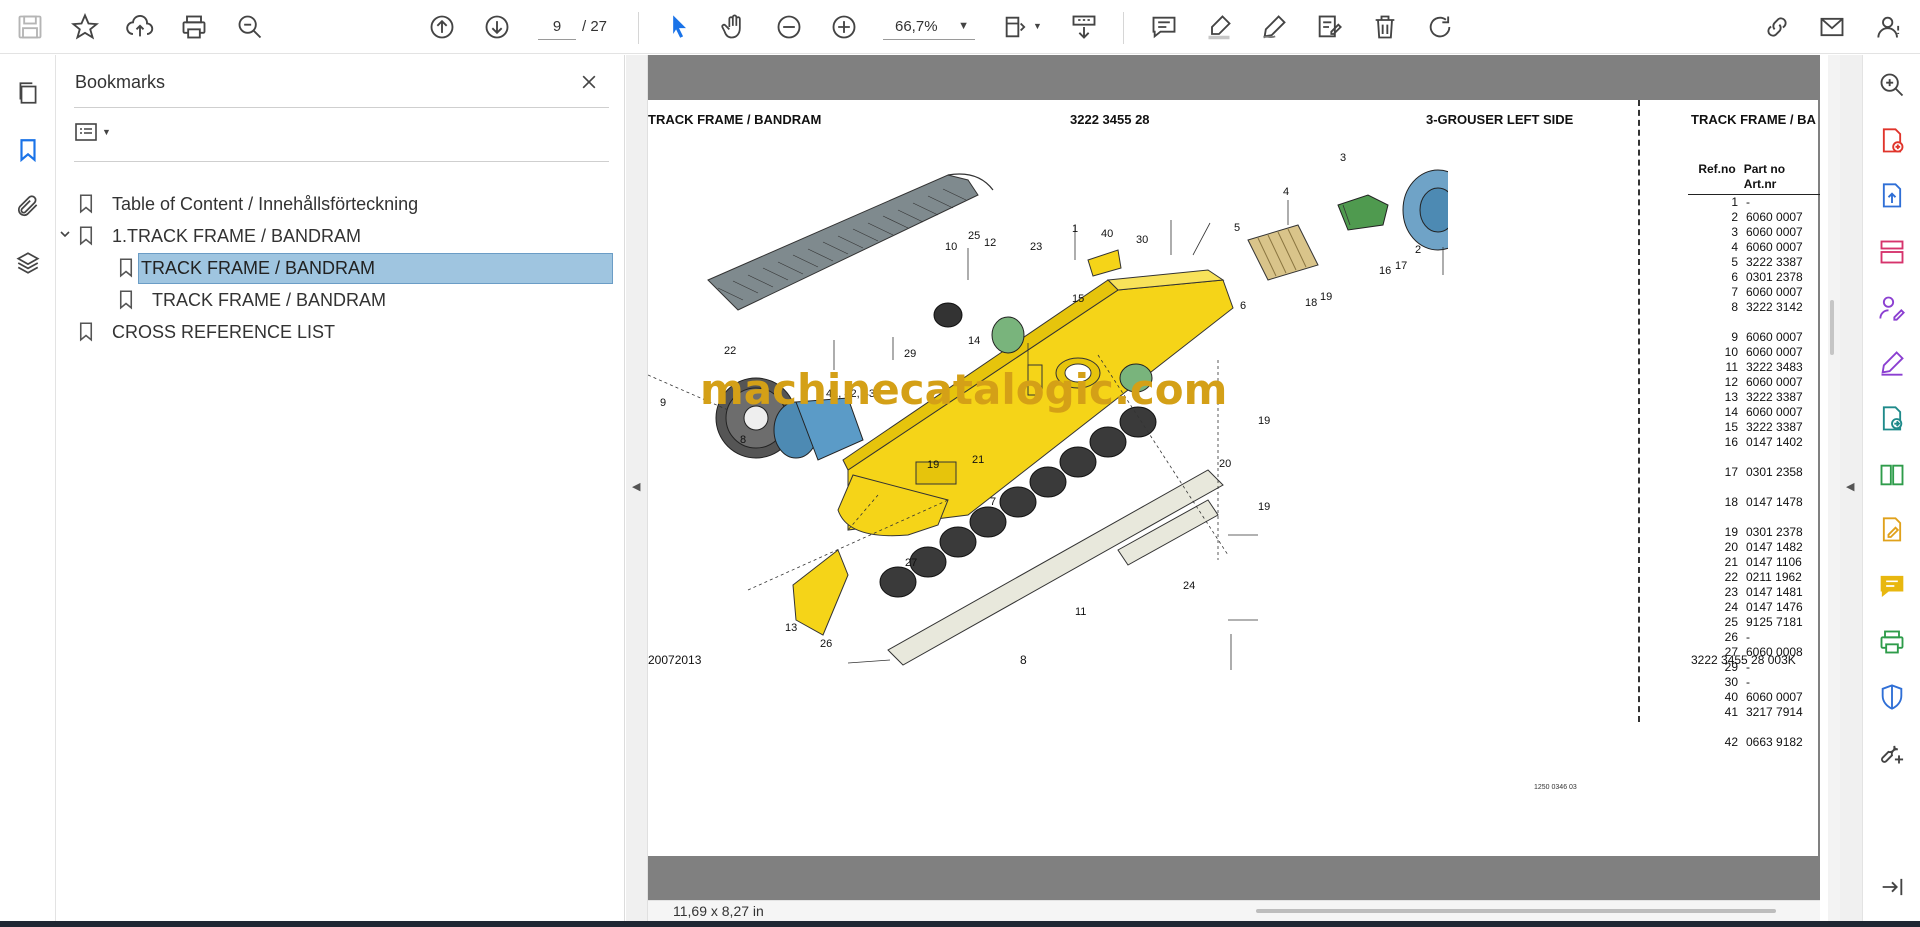  What do you see at coordinates (929, 27) in the screenshot?
I see `zoom-select: 66,7% ▼` at bounding box center [929, 27].